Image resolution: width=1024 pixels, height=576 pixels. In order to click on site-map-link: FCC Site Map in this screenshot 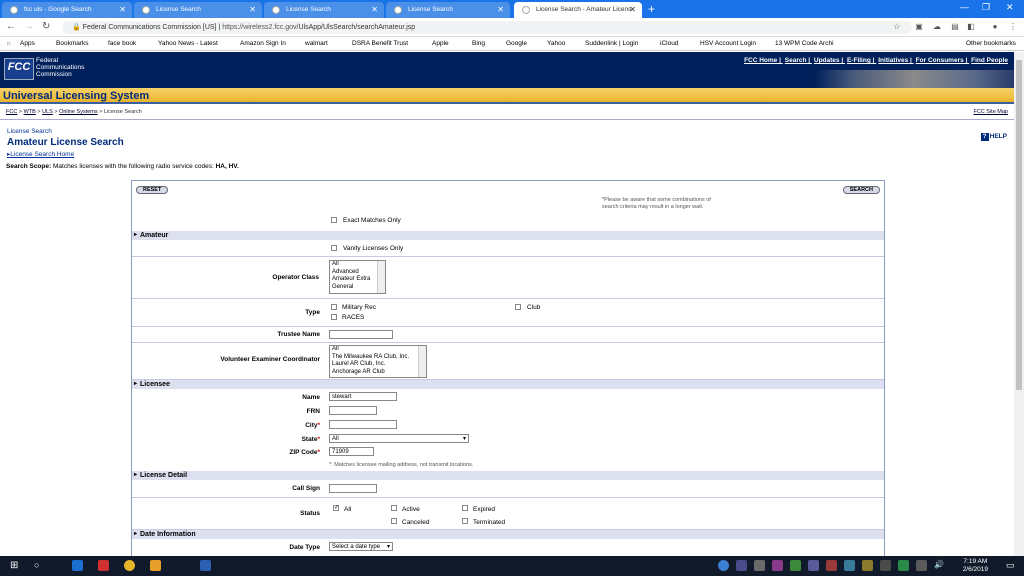, I will do `click(990, 112)`.